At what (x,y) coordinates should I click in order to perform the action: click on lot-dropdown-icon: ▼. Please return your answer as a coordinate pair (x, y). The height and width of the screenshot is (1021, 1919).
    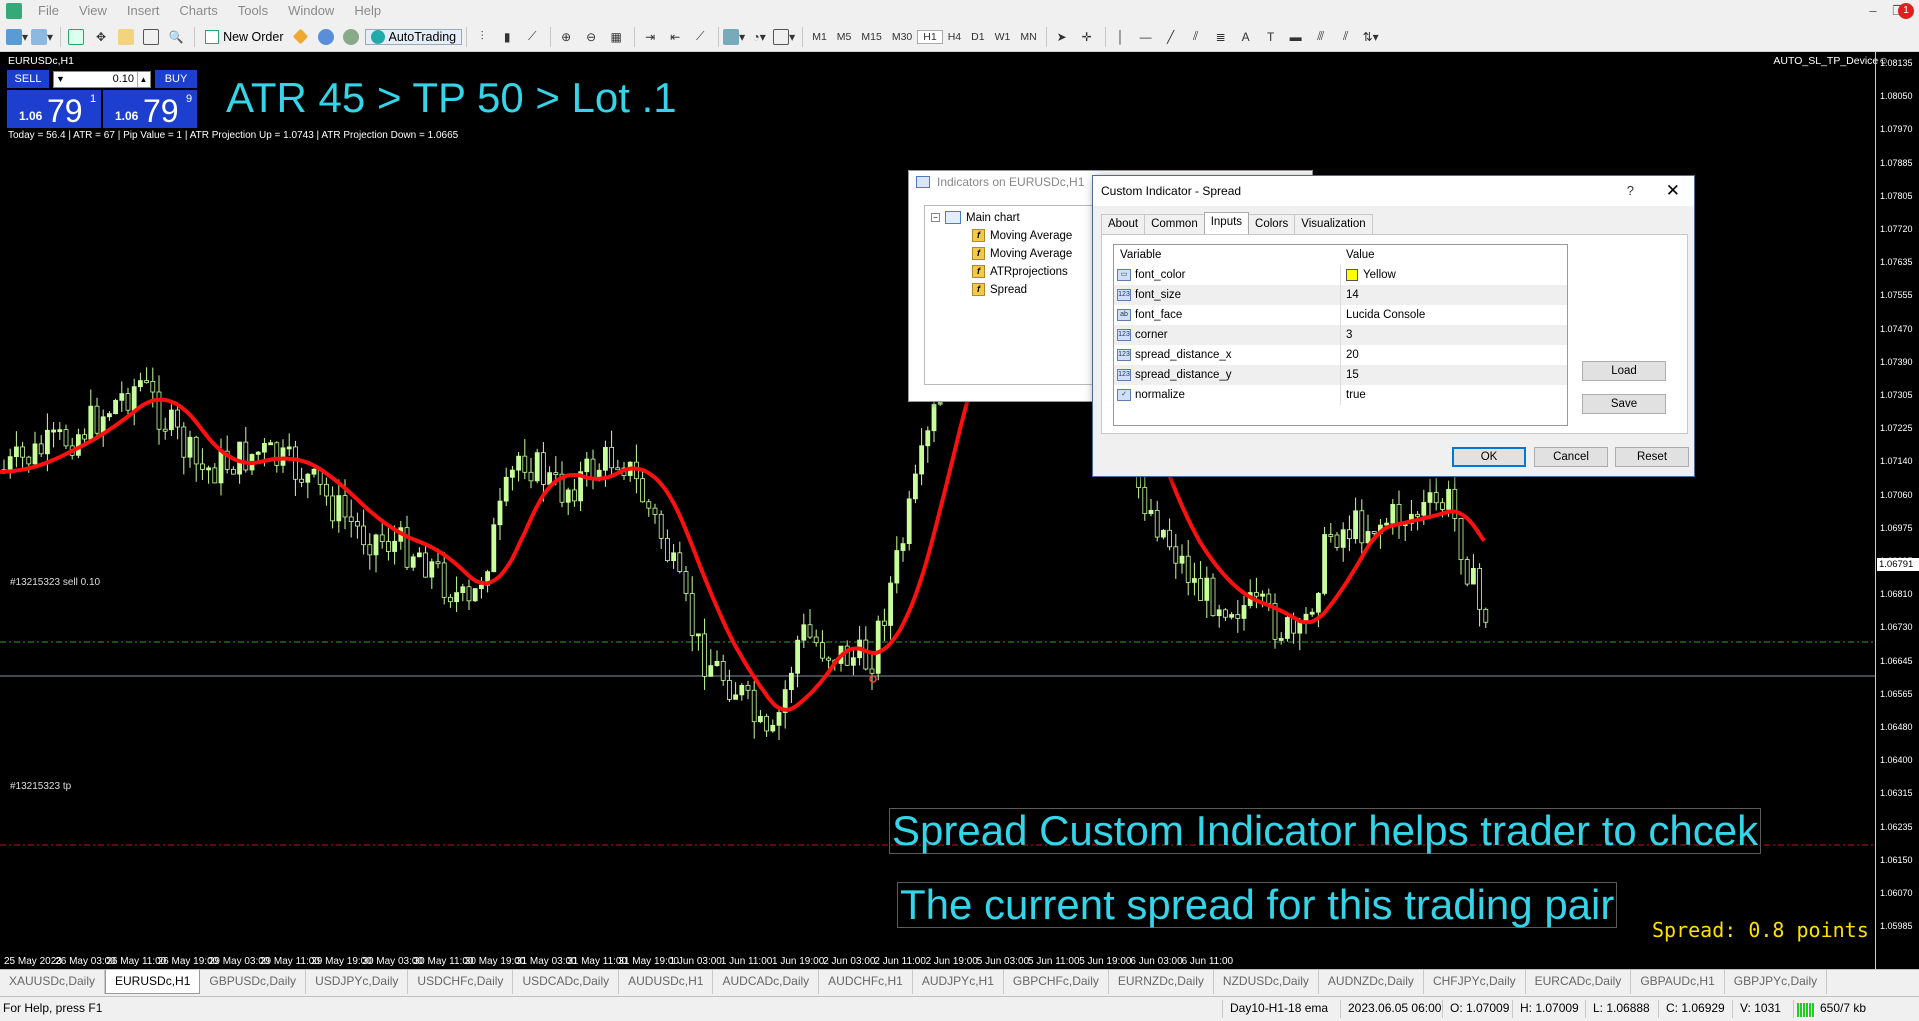
    Looking at the image, I should click on (62, 79).